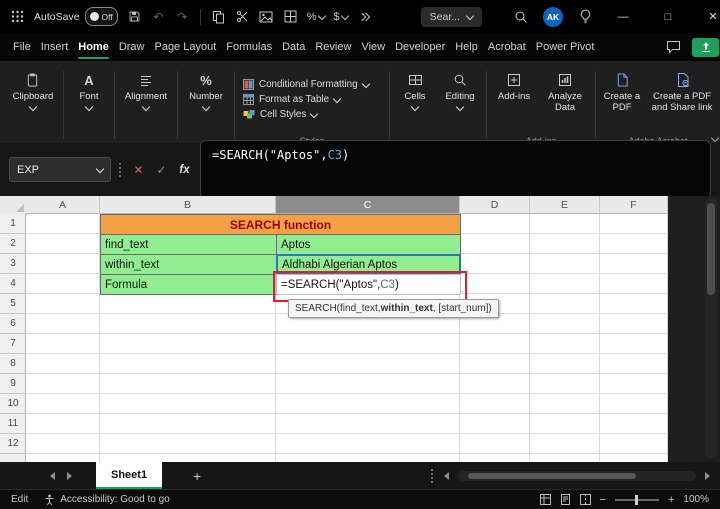 The height and width of the screenshot is (509, 720). What do you see at coordinates (565, 47) in the screenshot?
I see `menu-tab-power-pivot: Power Pivot` at bounding box center [565, 47].